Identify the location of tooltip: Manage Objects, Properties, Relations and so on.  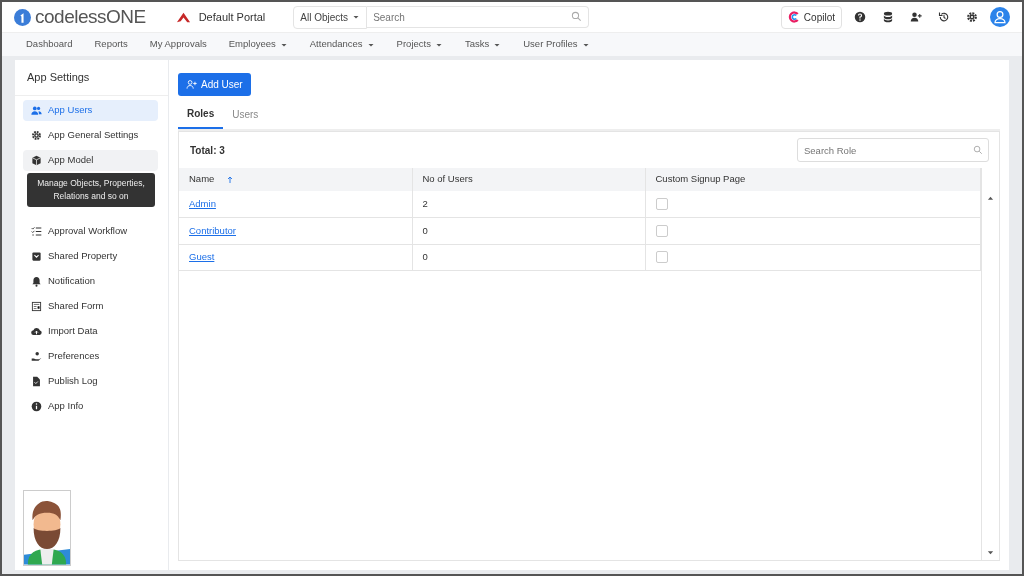
(91, 190).